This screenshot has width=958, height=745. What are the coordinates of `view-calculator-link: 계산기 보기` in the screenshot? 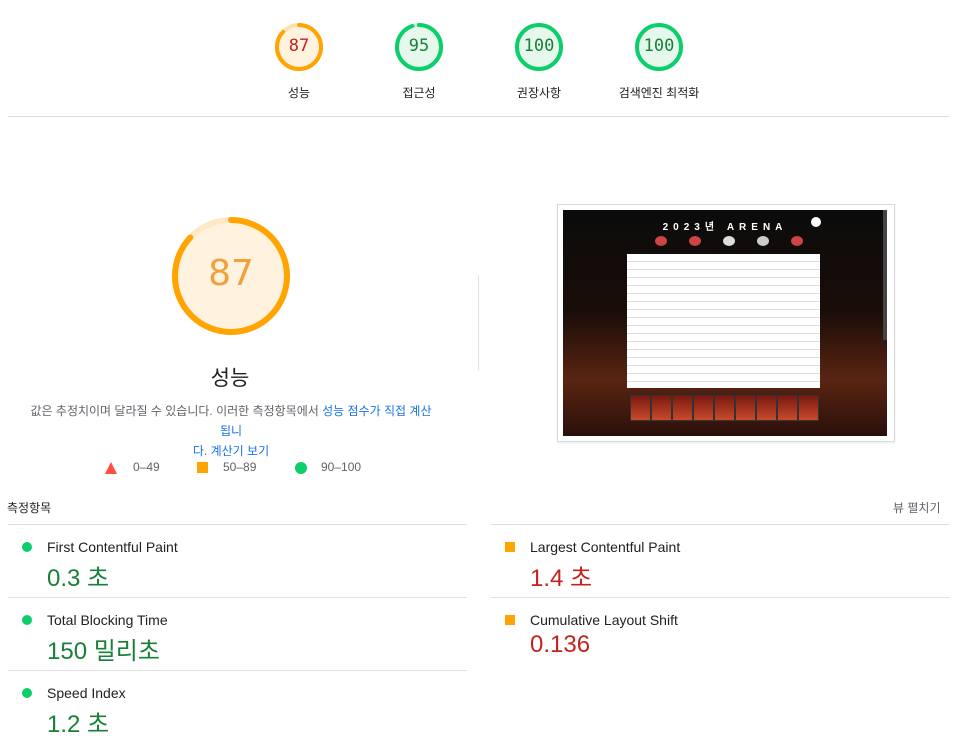 It's located at (240, 451).